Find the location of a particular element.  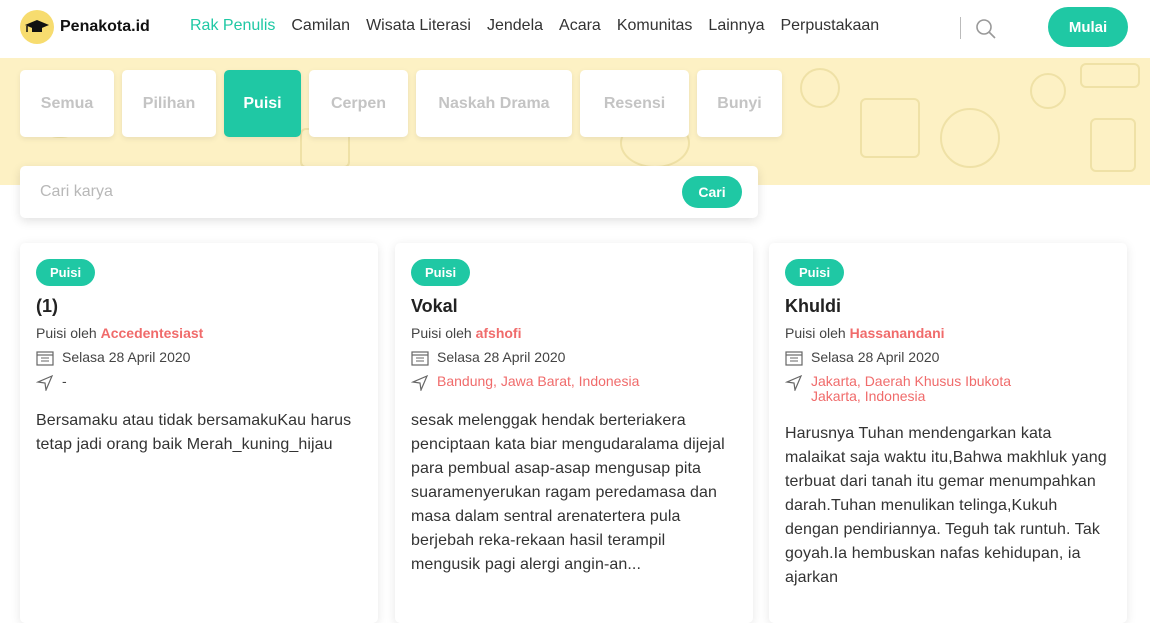

search-bar: Cari is located at coordinates (389, 192).